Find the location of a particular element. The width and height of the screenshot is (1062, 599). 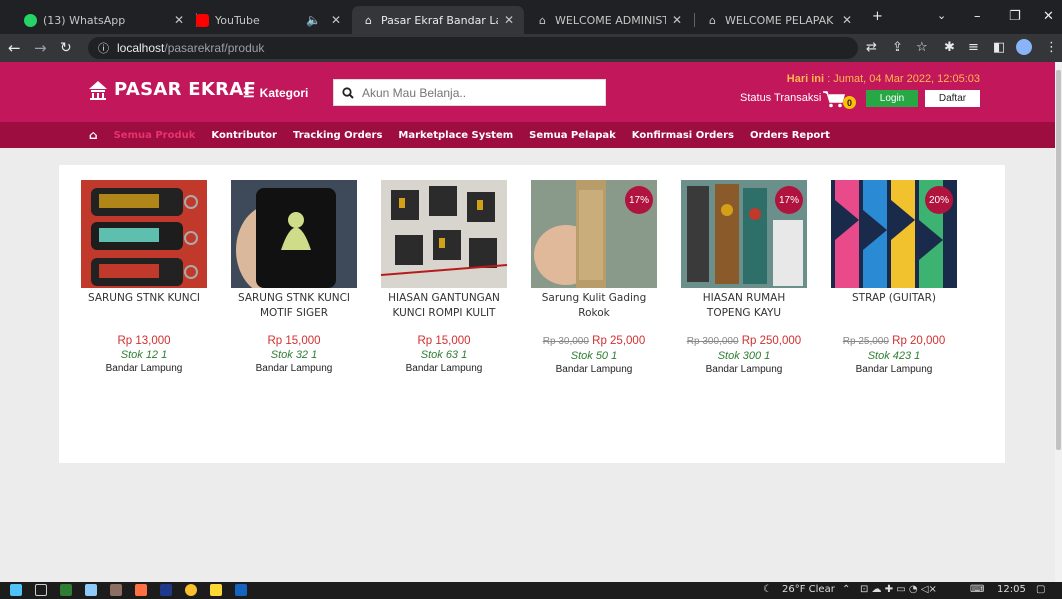

search-input is located at coordinates (472, 92).